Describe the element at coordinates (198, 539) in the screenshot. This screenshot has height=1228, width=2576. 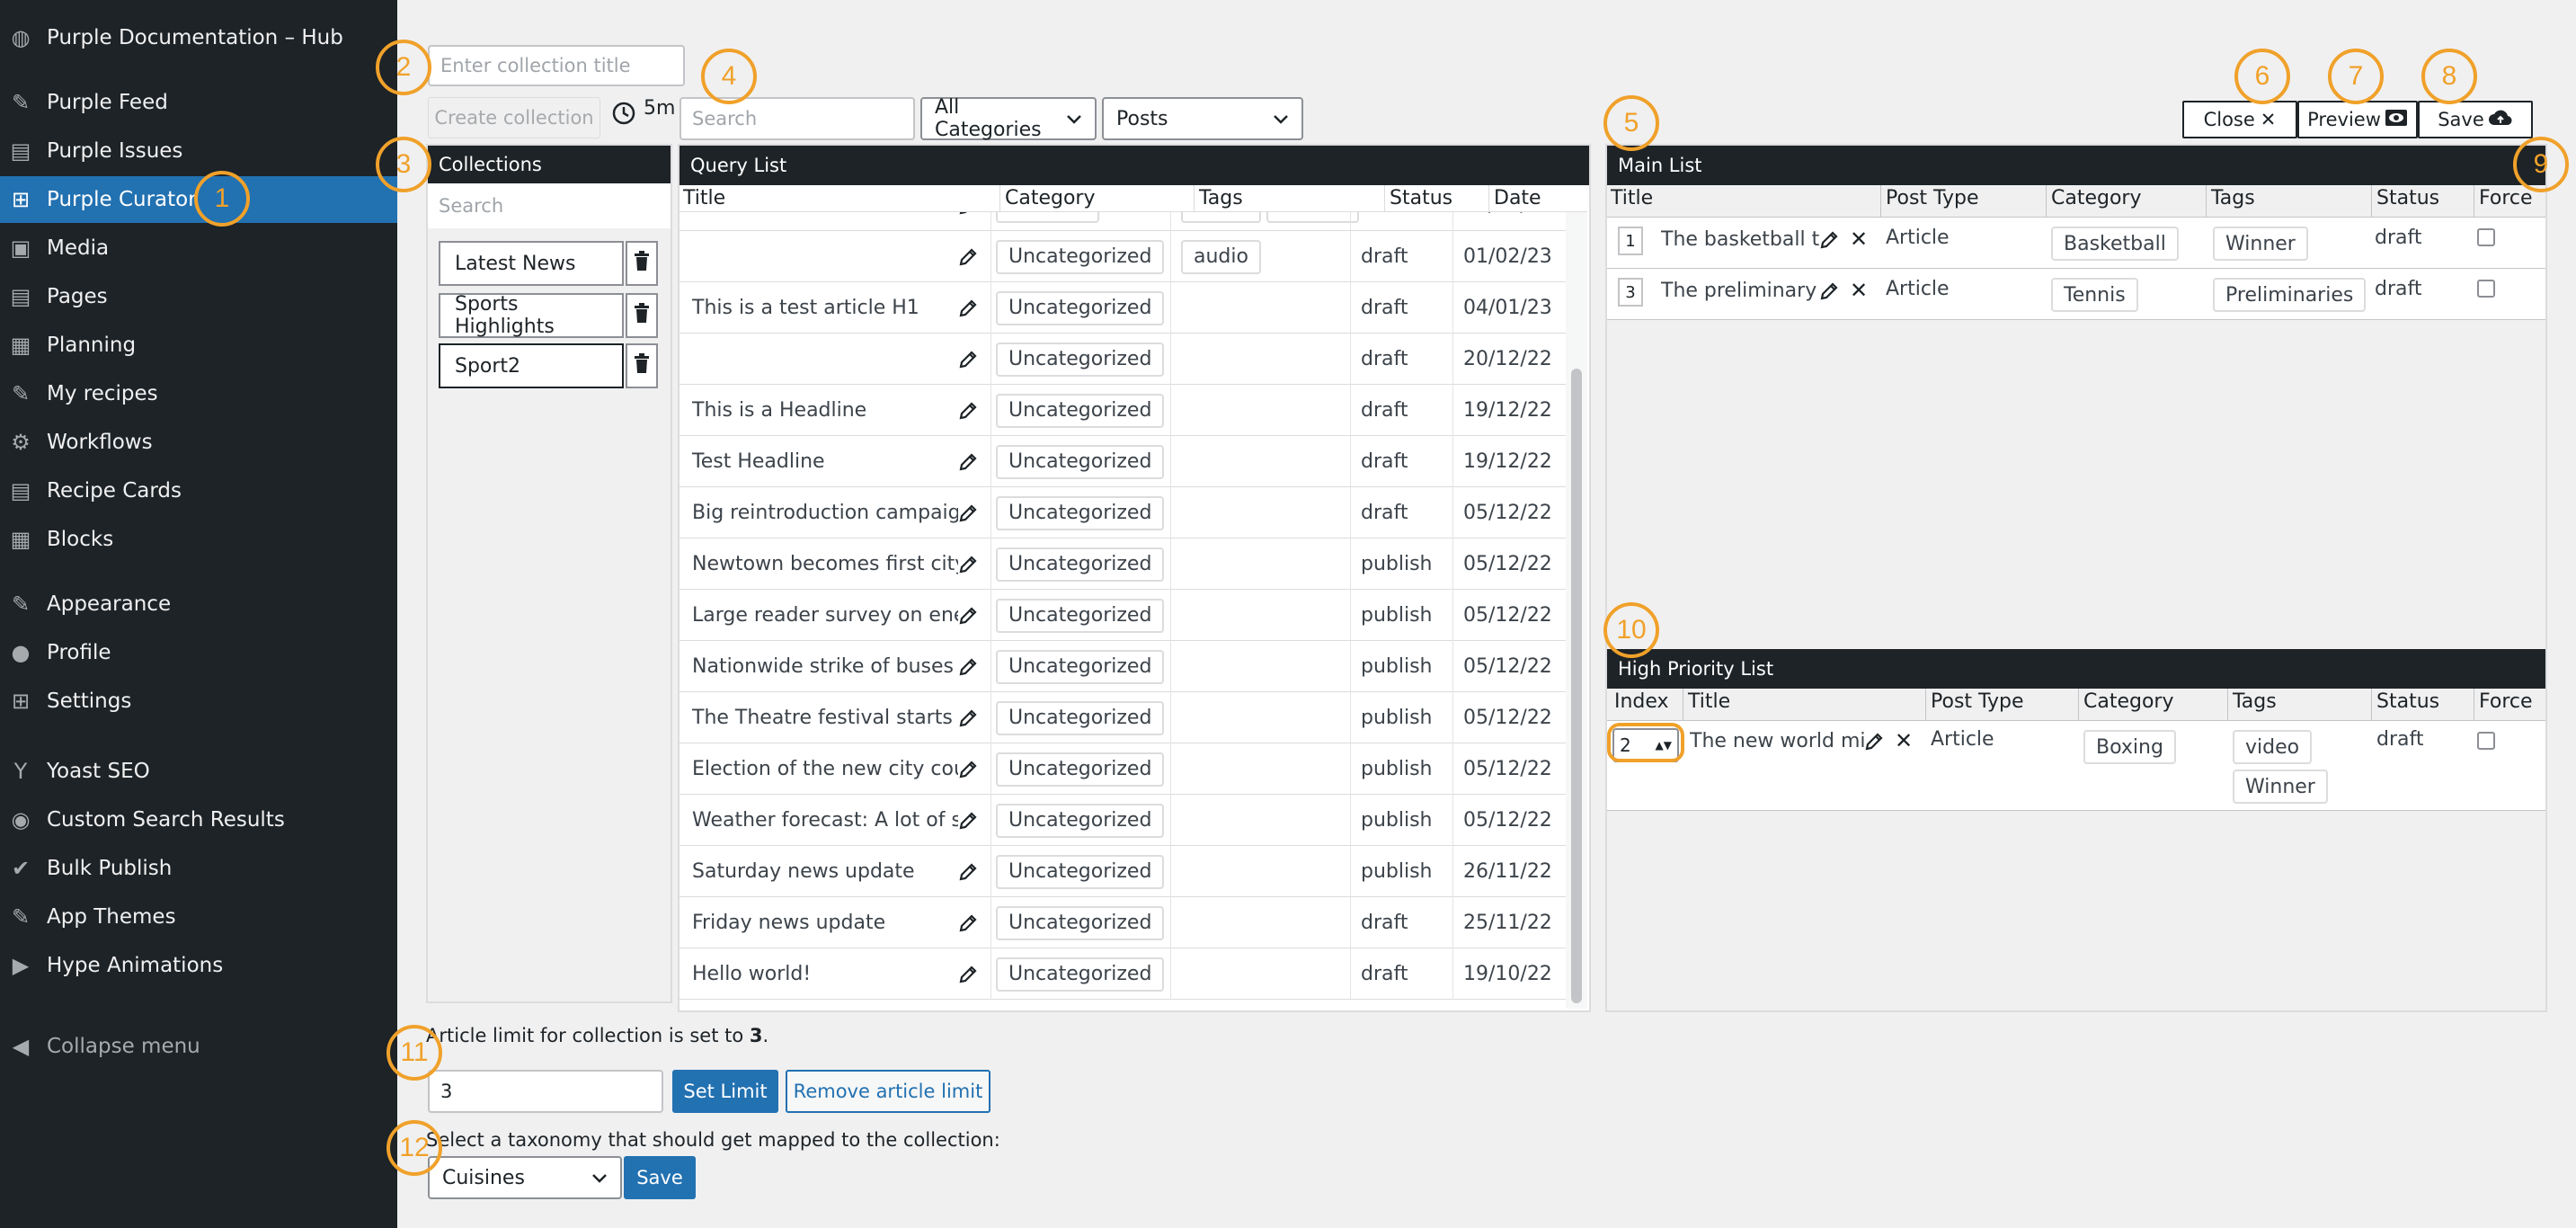
I see `sidebar-item-blocks: ▦ Blocks` at that location.